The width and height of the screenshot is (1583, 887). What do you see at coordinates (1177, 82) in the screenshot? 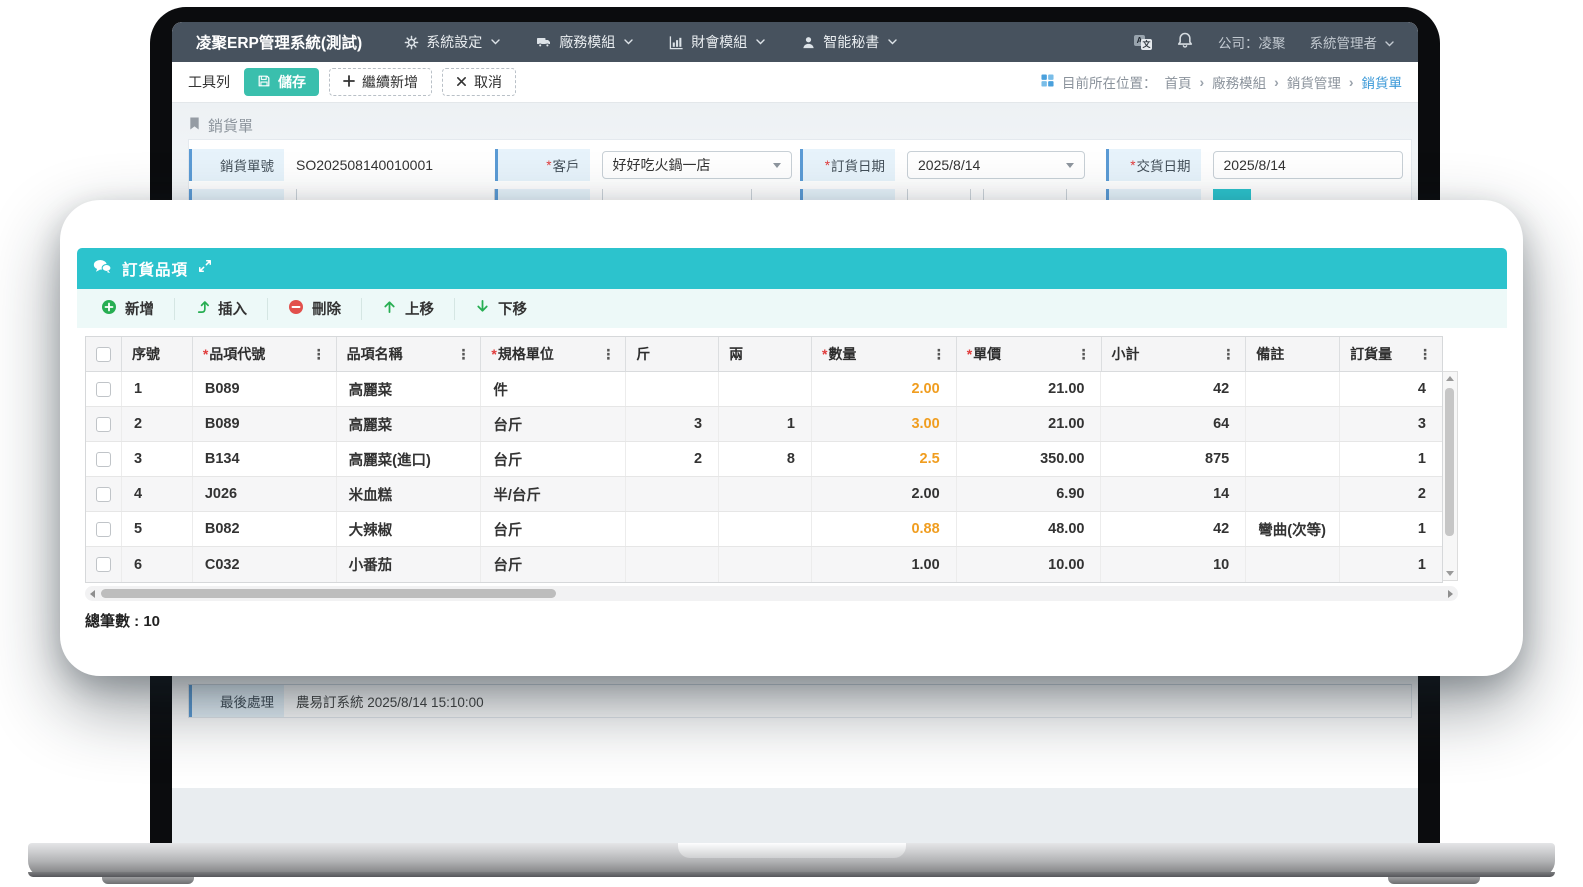
I see `breadcrumb-home: 首頁` at bounding box center [1177, 82].